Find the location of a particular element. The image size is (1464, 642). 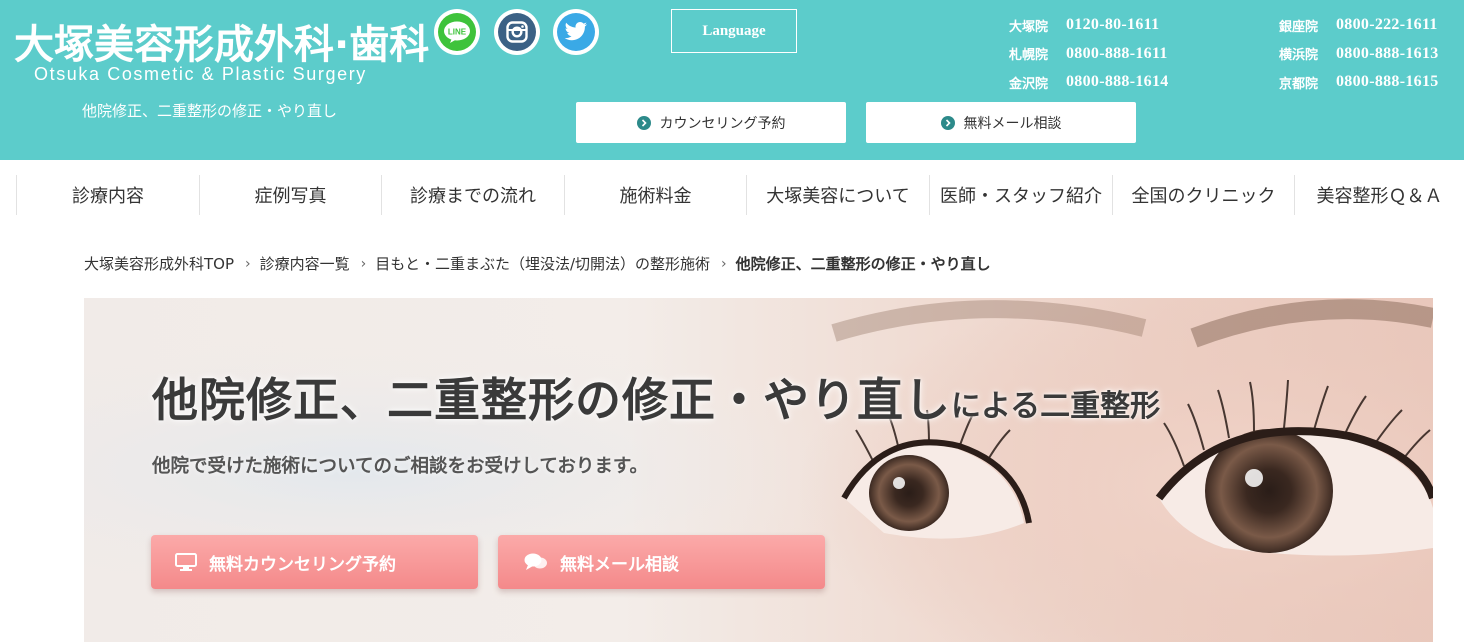

hero-title-main: 他院修正、二重整形の修正・やり直し is located at coordinates (551, 400).